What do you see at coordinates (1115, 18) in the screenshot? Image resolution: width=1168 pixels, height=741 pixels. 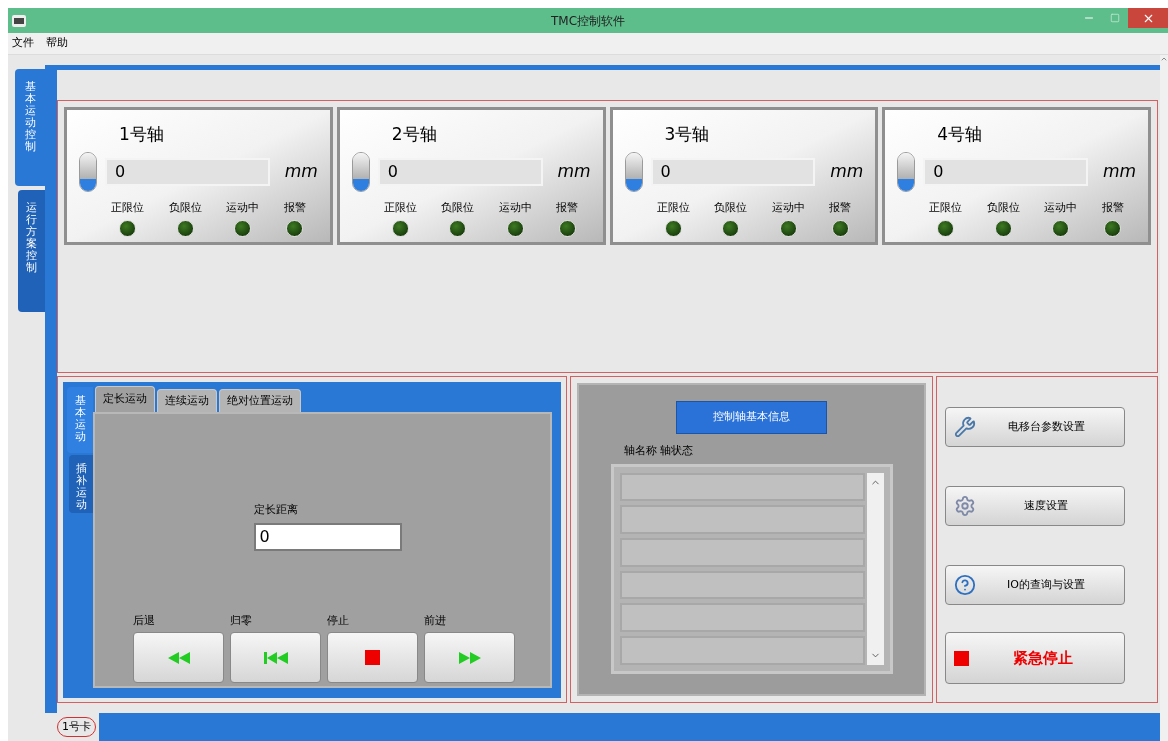 I see `maximize-icon` at bounding box center [1115, 18].